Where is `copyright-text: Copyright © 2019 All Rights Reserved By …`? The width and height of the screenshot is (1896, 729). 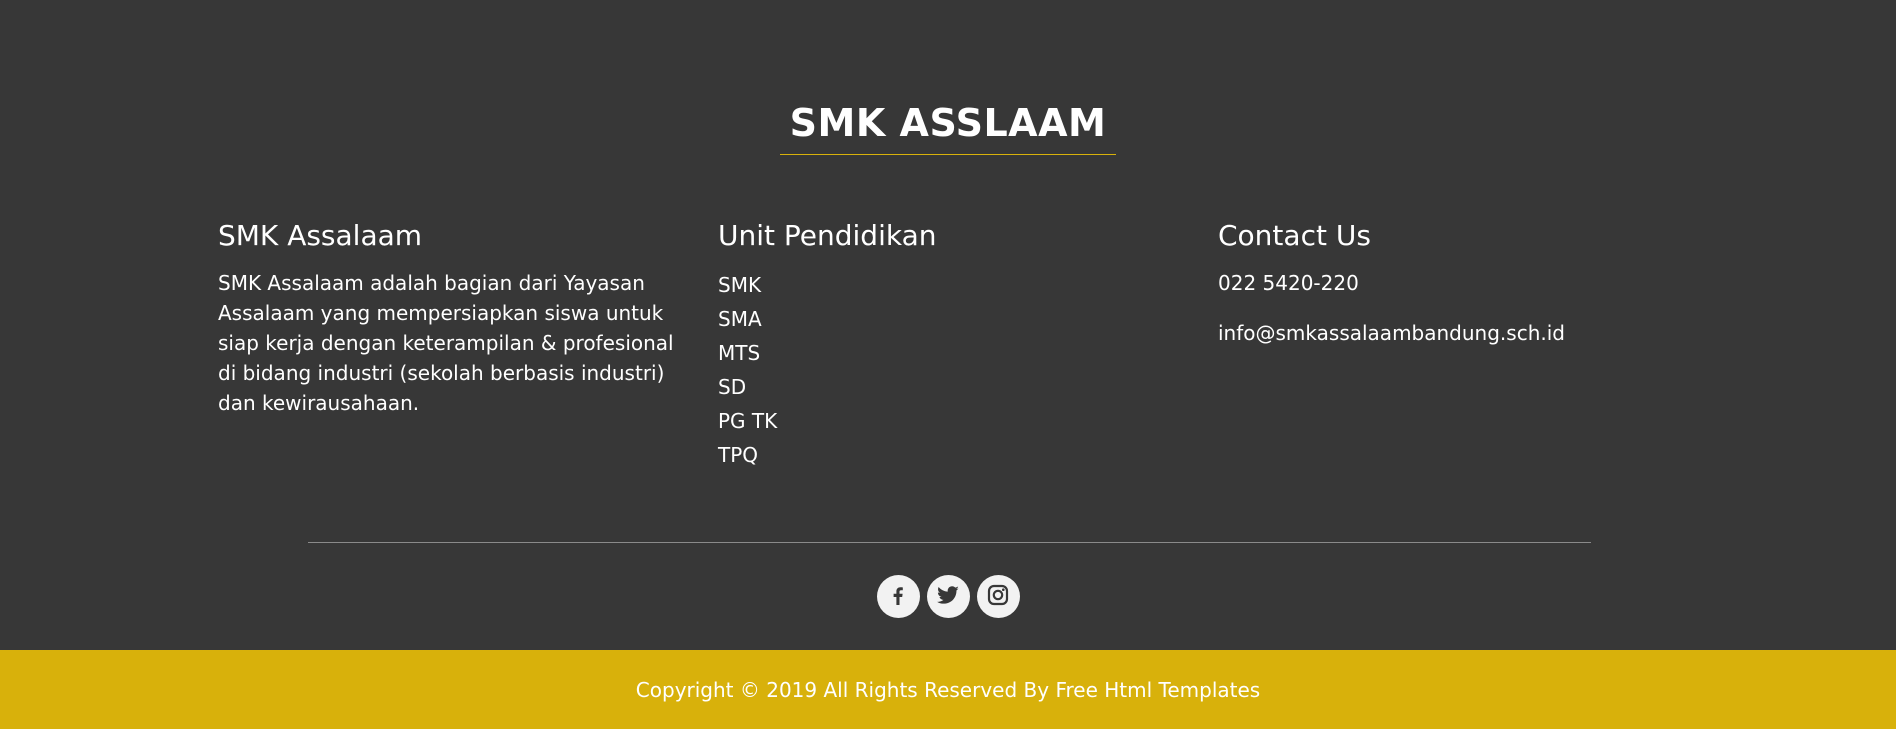
copyright-text: Copyright © 2019 All Rights Reserved By … is located at coordinates (948, 689).